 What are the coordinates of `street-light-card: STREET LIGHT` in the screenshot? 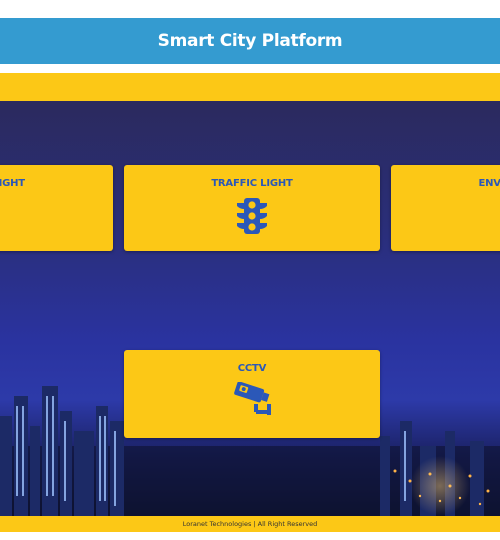 It's located at (56, 208).